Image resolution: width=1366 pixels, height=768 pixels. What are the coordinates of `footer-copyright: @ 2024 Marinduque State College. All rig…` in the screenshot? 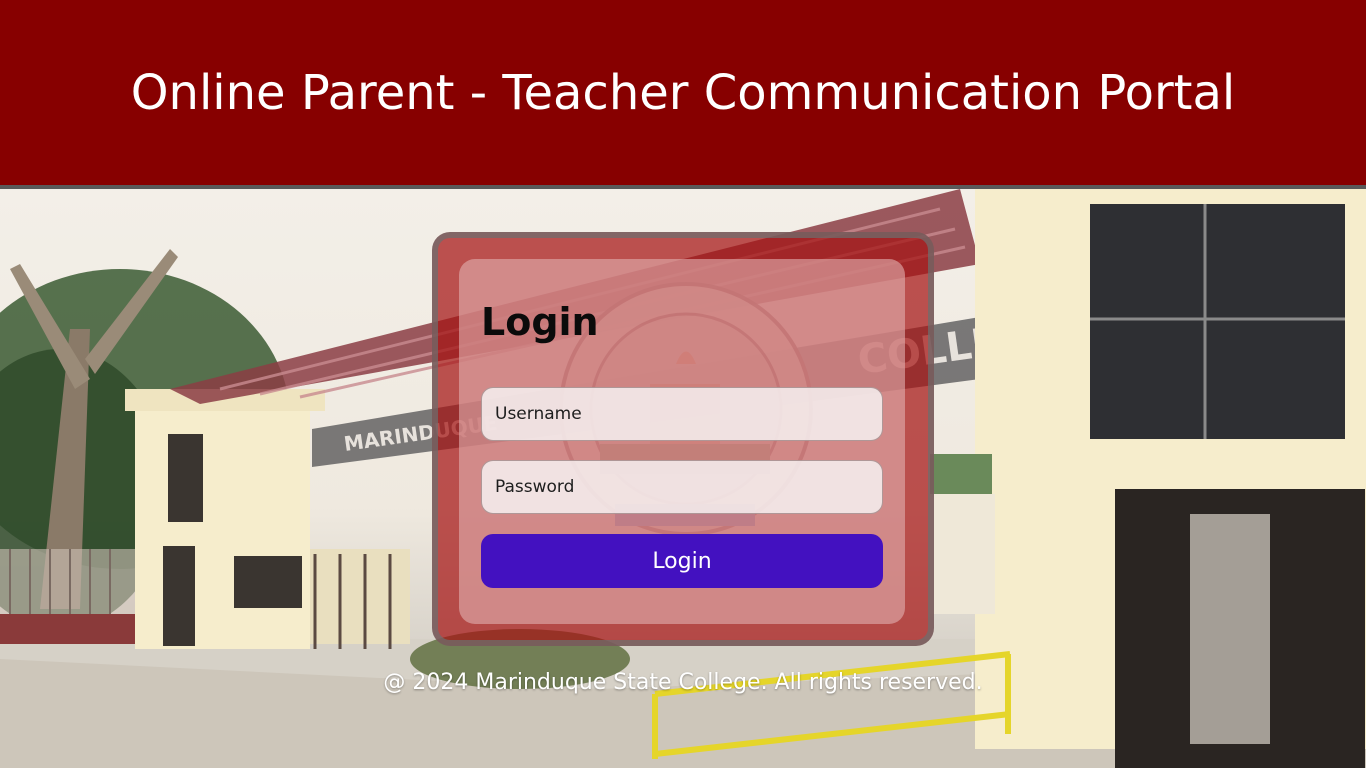 It's located at (683, 682).